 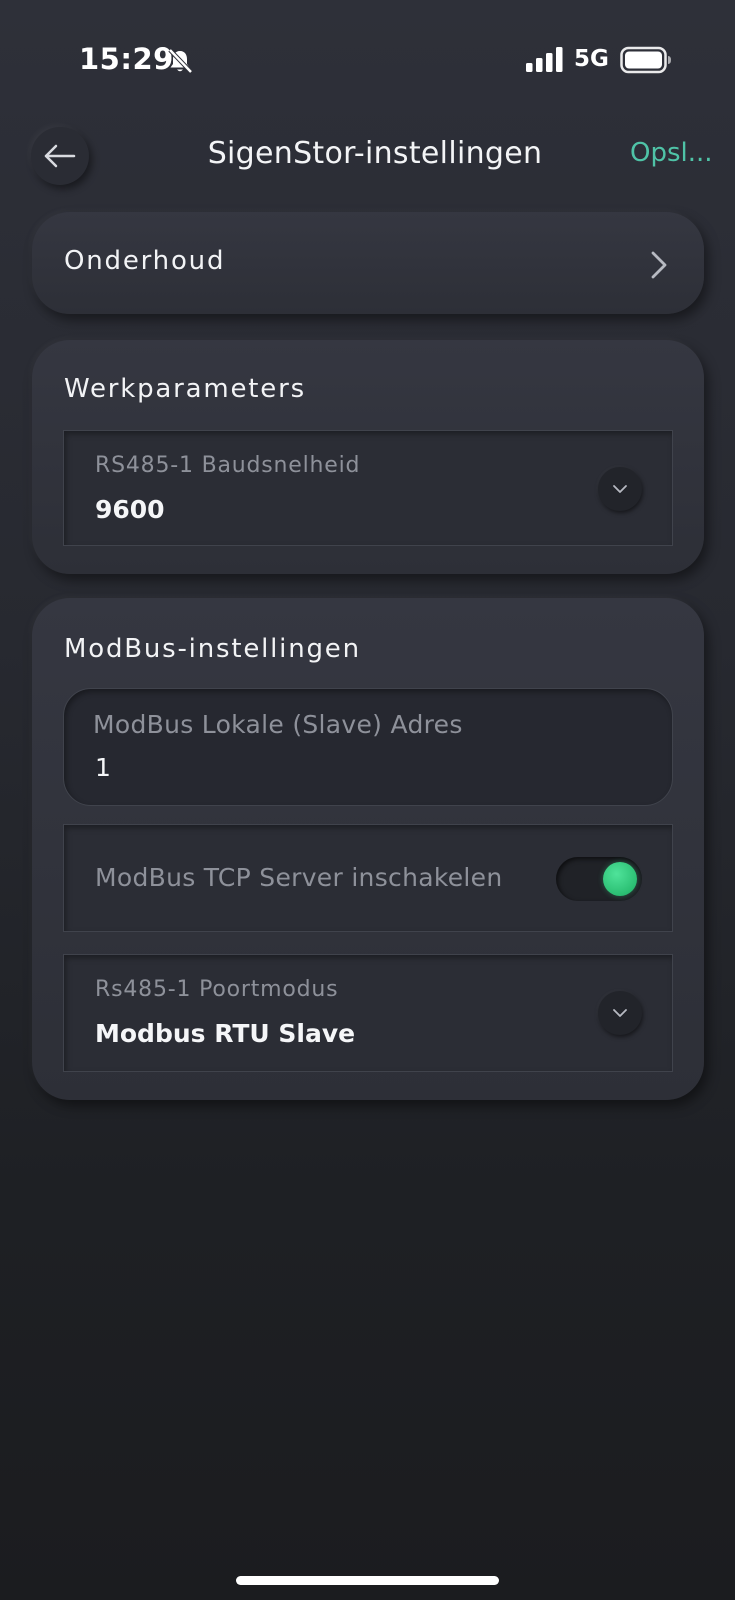 I want to click on page-title: SigenStor-instellingen, so click(x=375, y=153).